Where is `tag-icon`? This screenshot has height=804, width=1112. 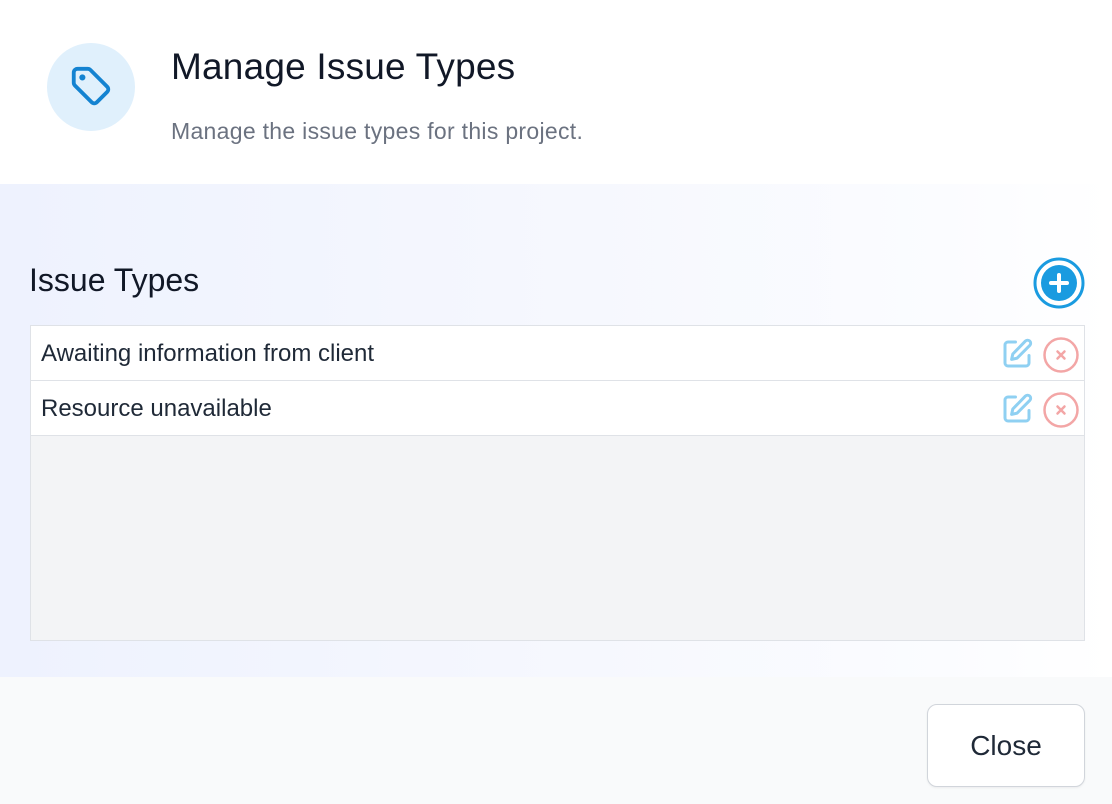 tag-icon is located at coordinates (91, 87).